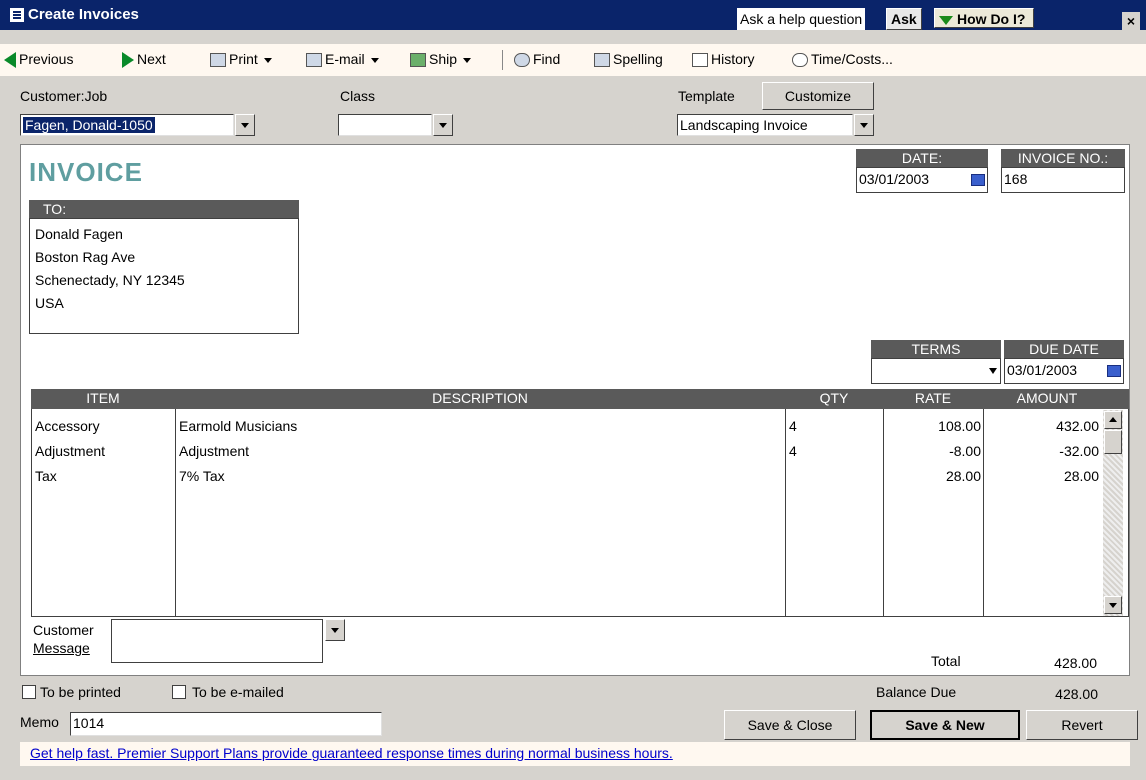  I want to click on customer-message-field, so click(217, 641).